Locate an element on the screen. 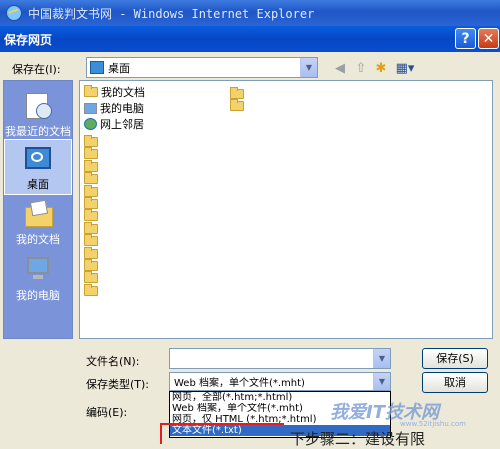  filename-label: 文件名(N): is located at coordinates (113, 361).